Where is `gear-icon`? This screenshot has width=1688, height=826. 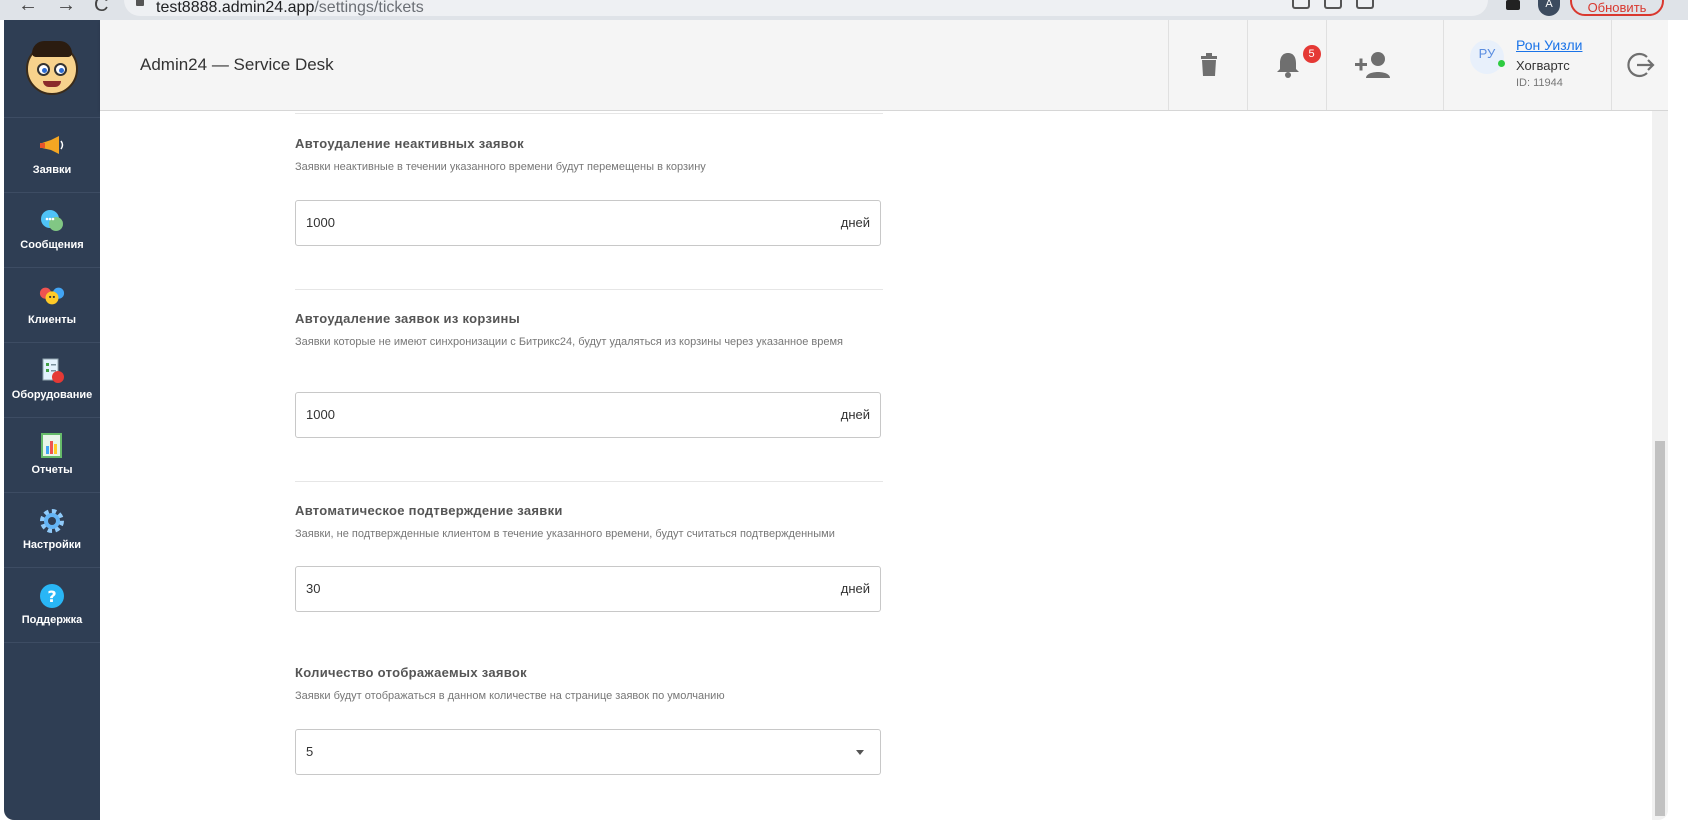
gear-icon is located at coordinates (52, 521).